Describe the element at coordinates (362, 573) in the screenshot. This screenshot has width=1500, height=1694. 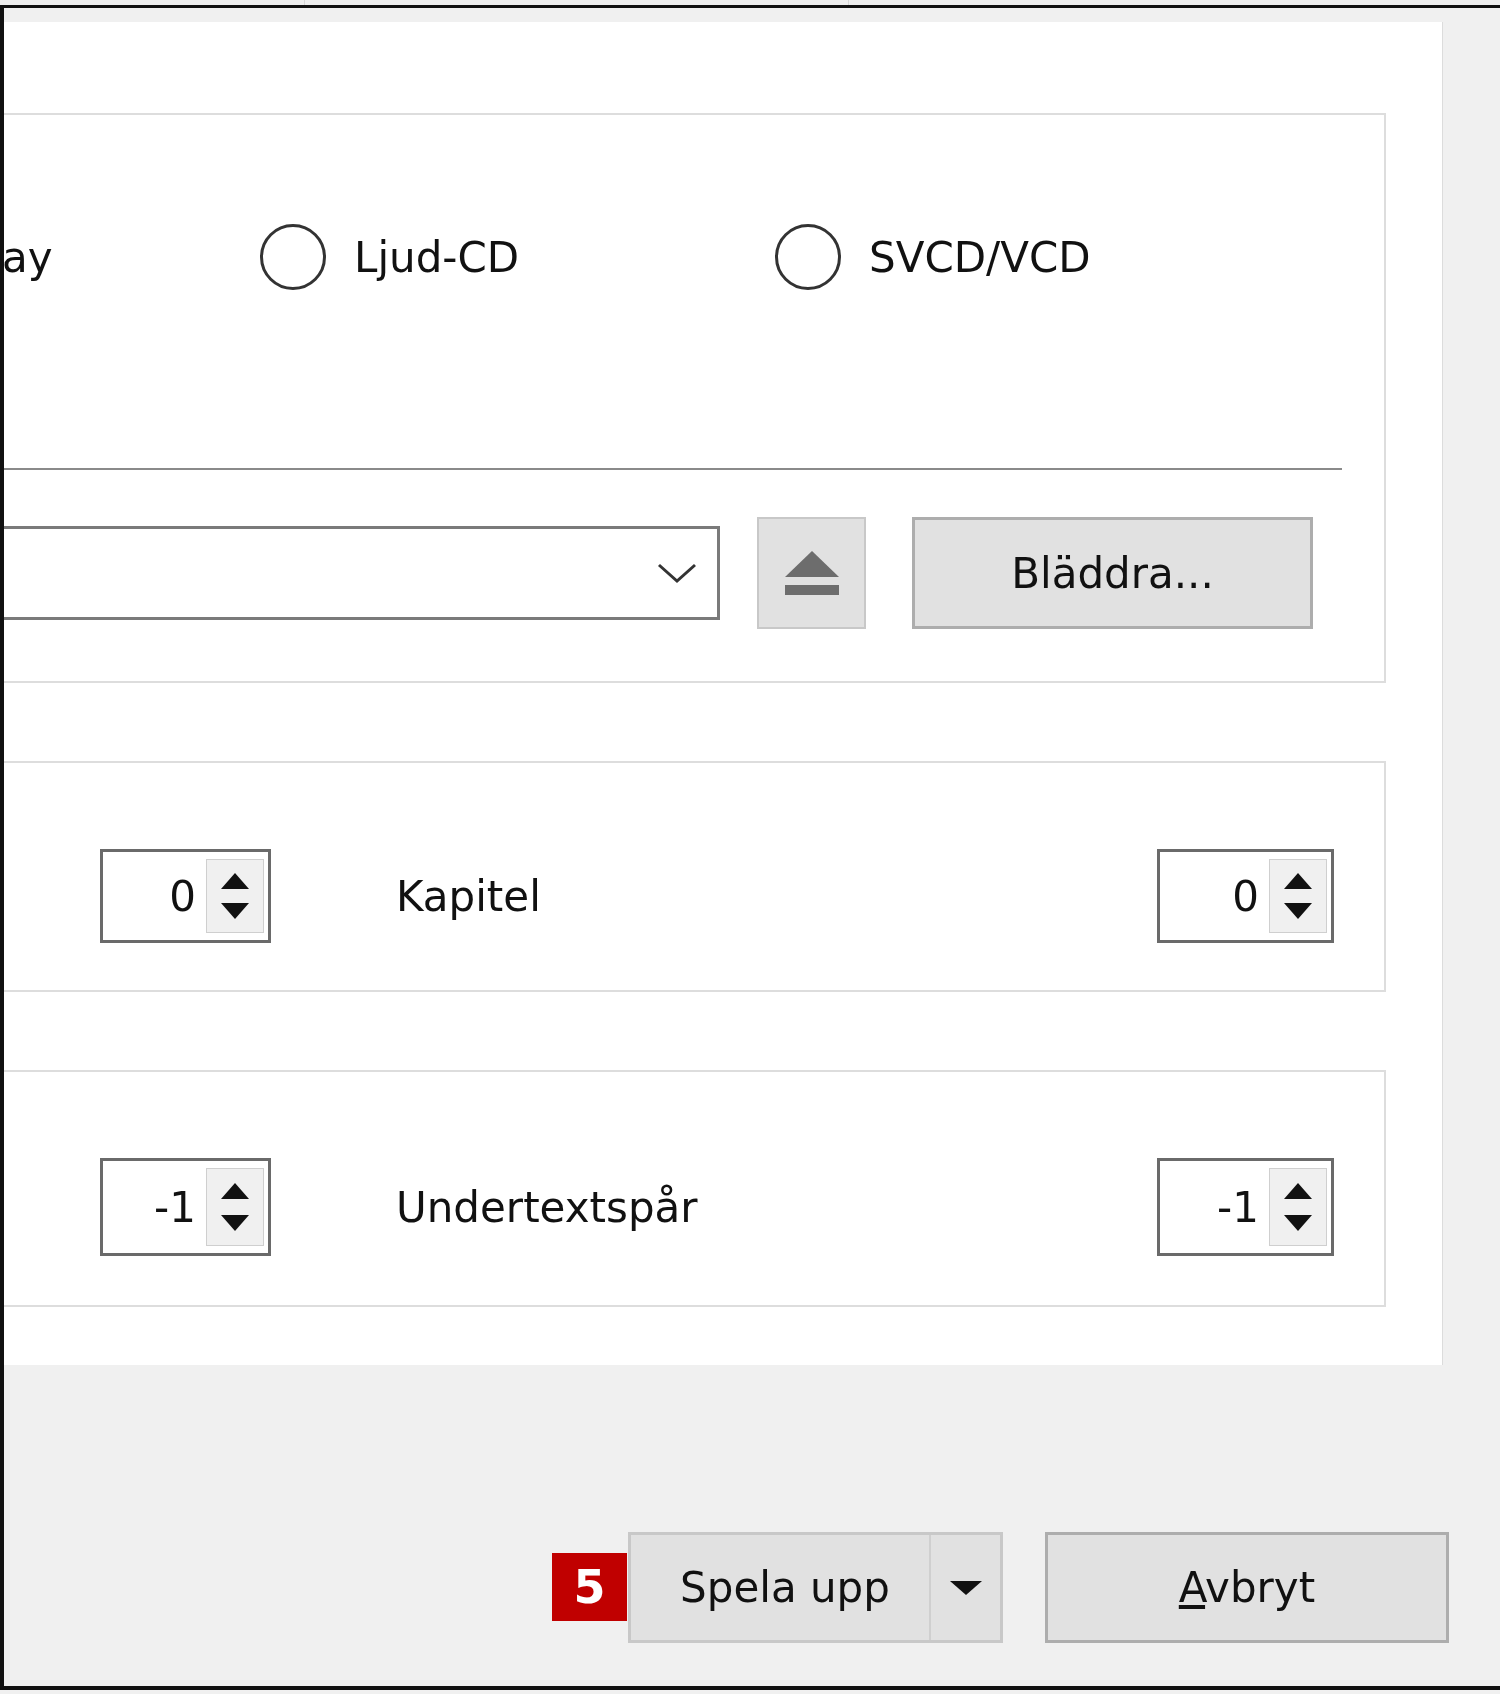
I see `device-dropdown` at that location.